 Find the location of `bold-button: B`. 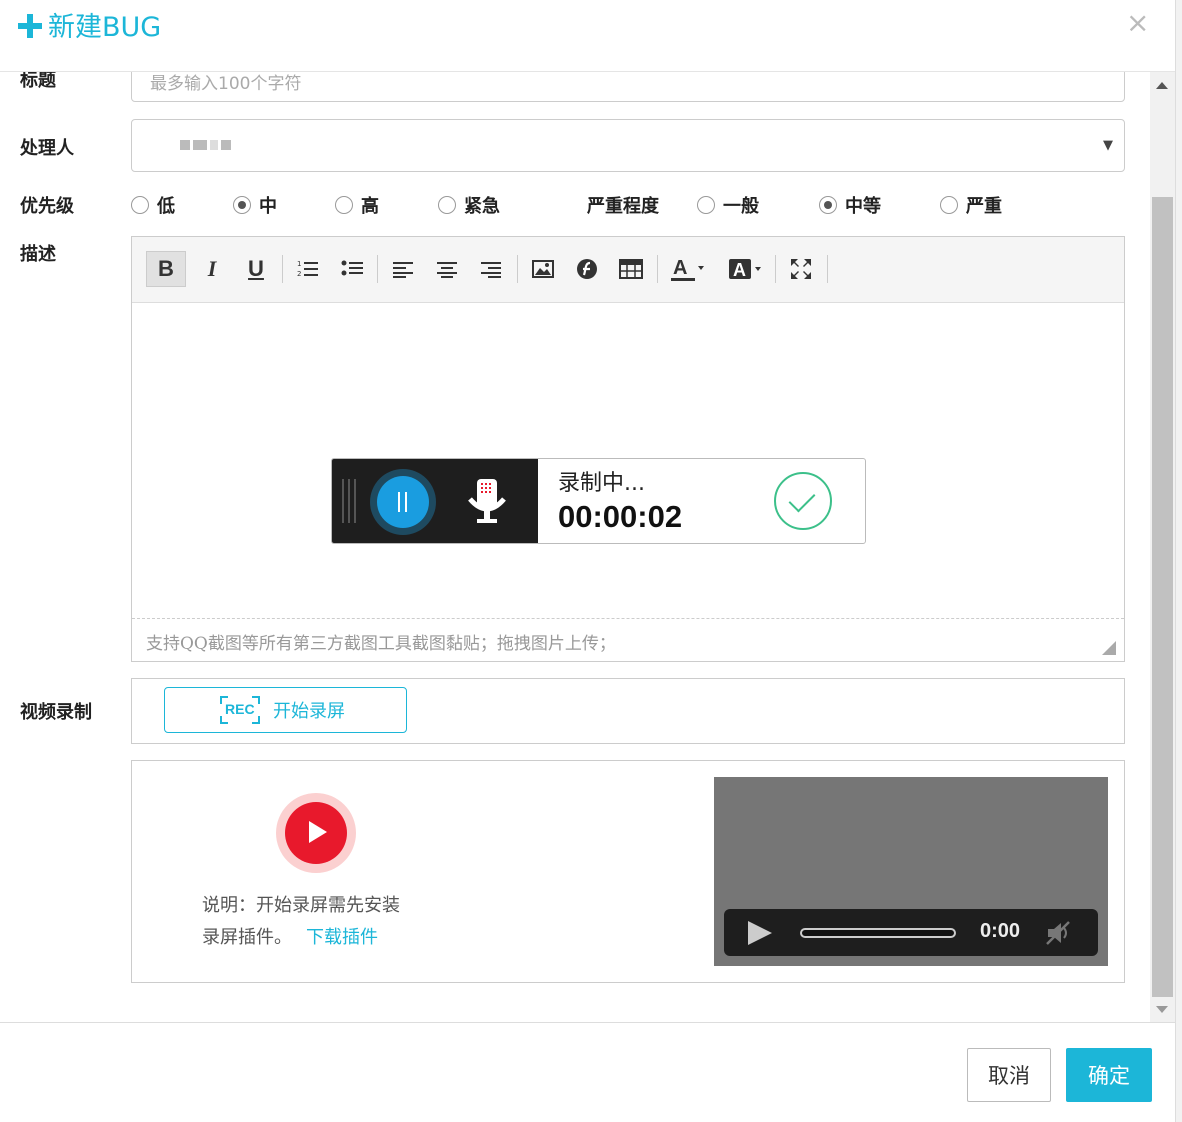

bold-button: B is located at coordinates (166, 269).